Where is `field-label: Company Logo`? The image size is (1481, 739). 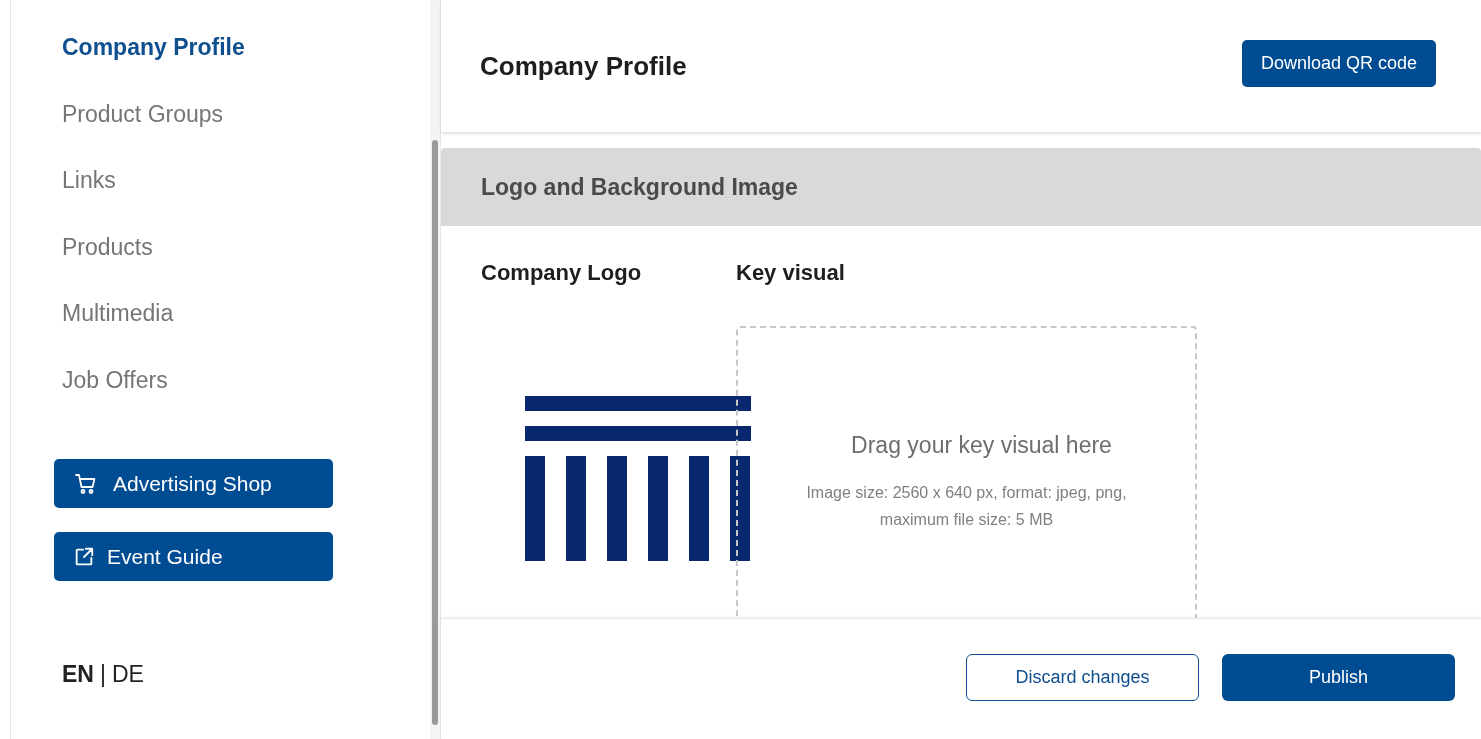
field-label: Company Logo is located at coordinates (562, 273).